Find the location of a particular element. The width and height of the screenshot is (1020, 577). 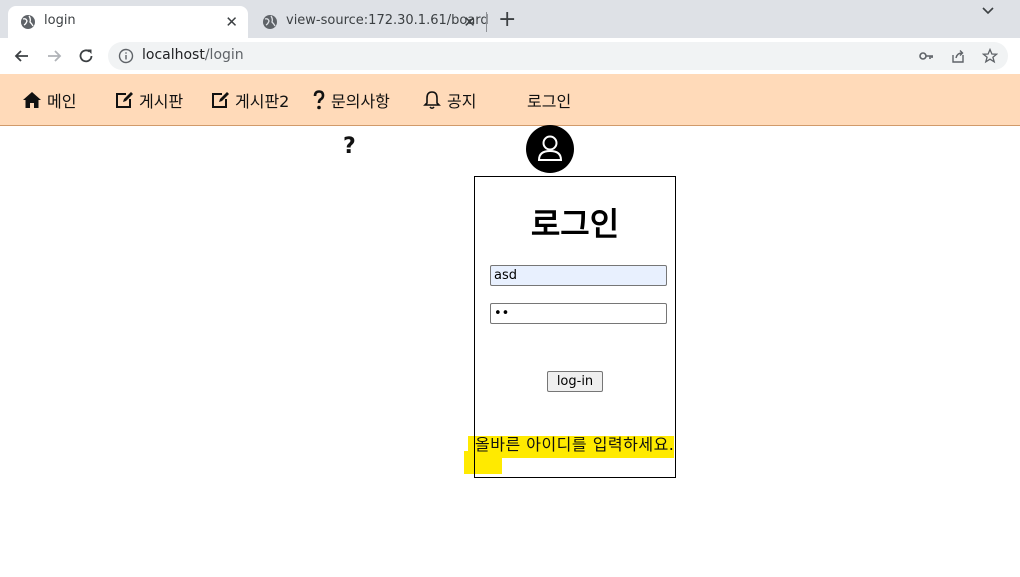

nav-item-board: 게시판 is located at coordinates (148, 100).